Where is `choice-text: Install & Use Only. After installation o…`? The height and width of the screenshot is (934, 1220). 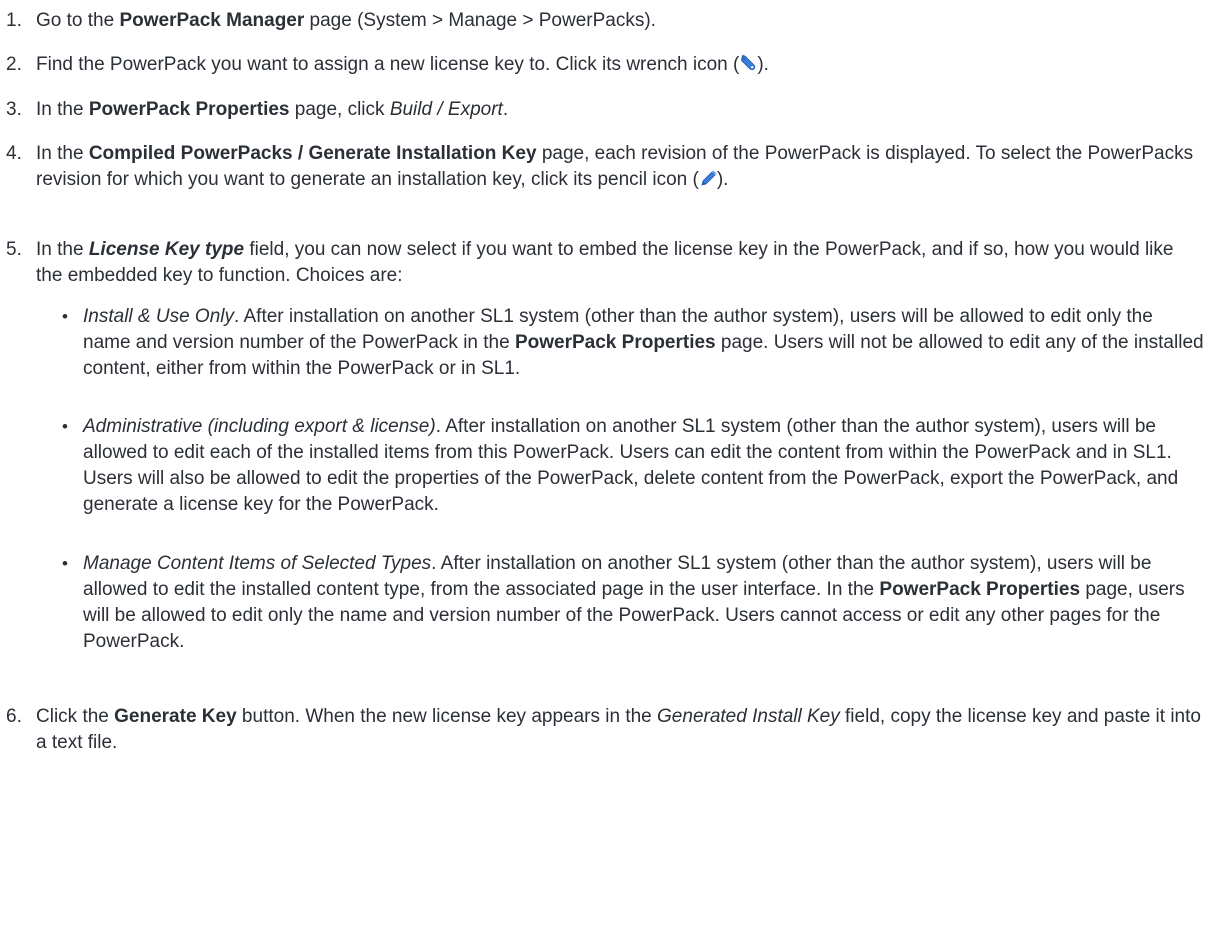 choice-text: Install & Use Only. After installation o… is located at coordinates (643, 343).